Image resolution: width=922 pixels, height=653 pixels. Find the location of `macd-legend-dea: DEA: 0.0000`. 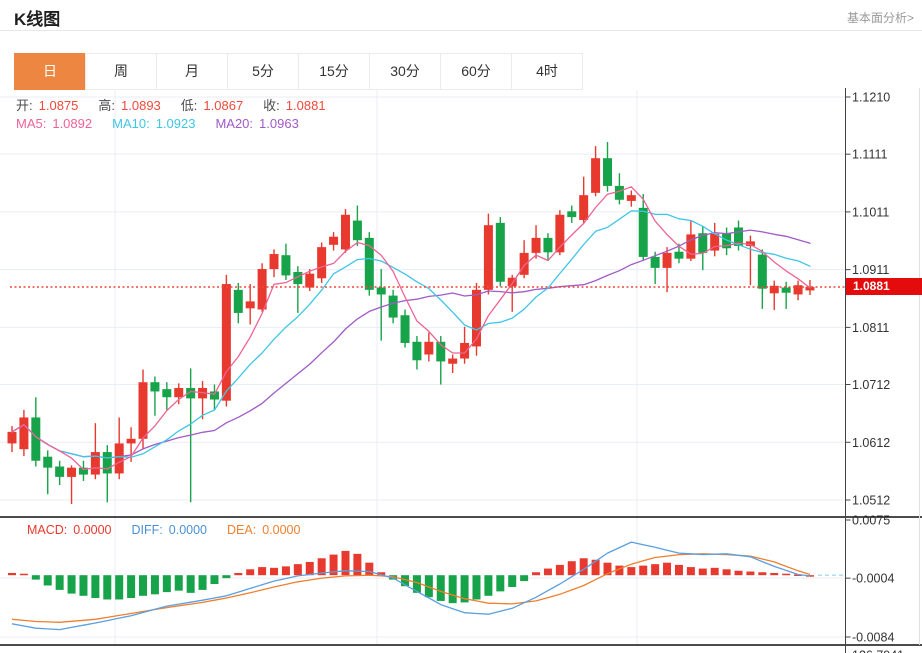

macd-legend-dea: DEA: 0.0000 is located at coordinates (264, 530).